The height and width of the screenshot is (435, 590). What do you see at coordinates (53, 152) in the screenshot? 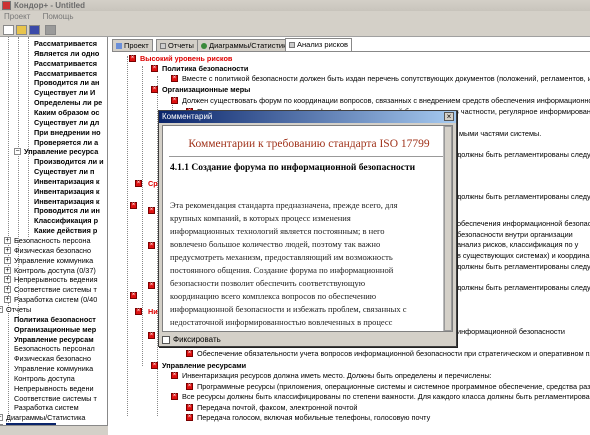
I see `tree-item: − Управление ресурса` at bounding box center [53, 152].